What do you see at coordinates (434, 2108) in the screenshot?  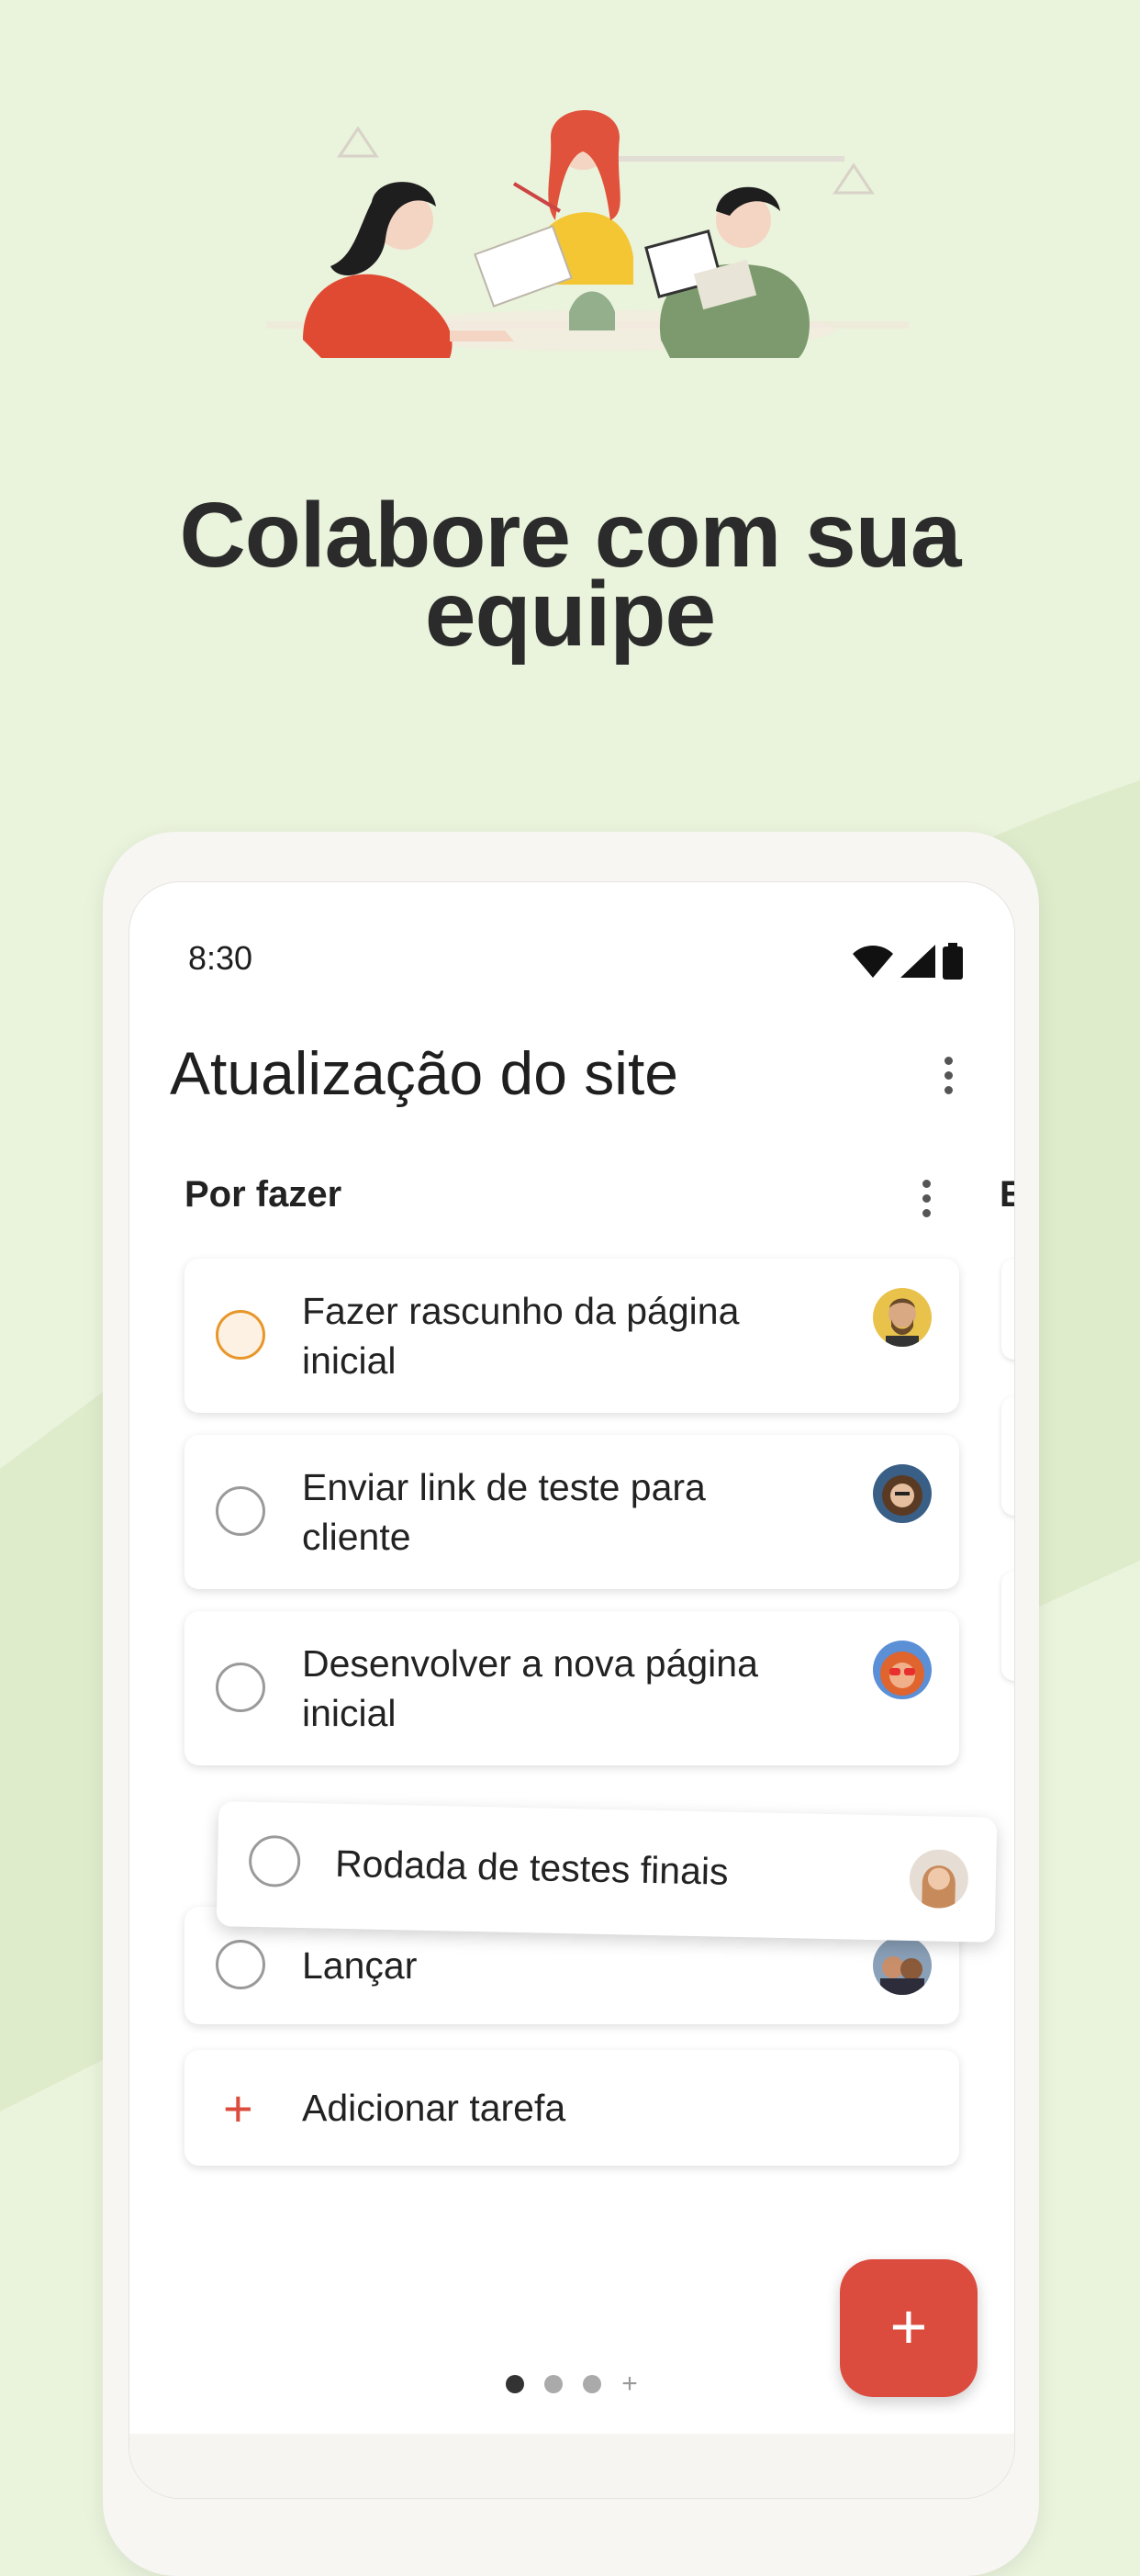 I see `add-task-label: Adicionar tarefa` at bounding box center [434, 2108].